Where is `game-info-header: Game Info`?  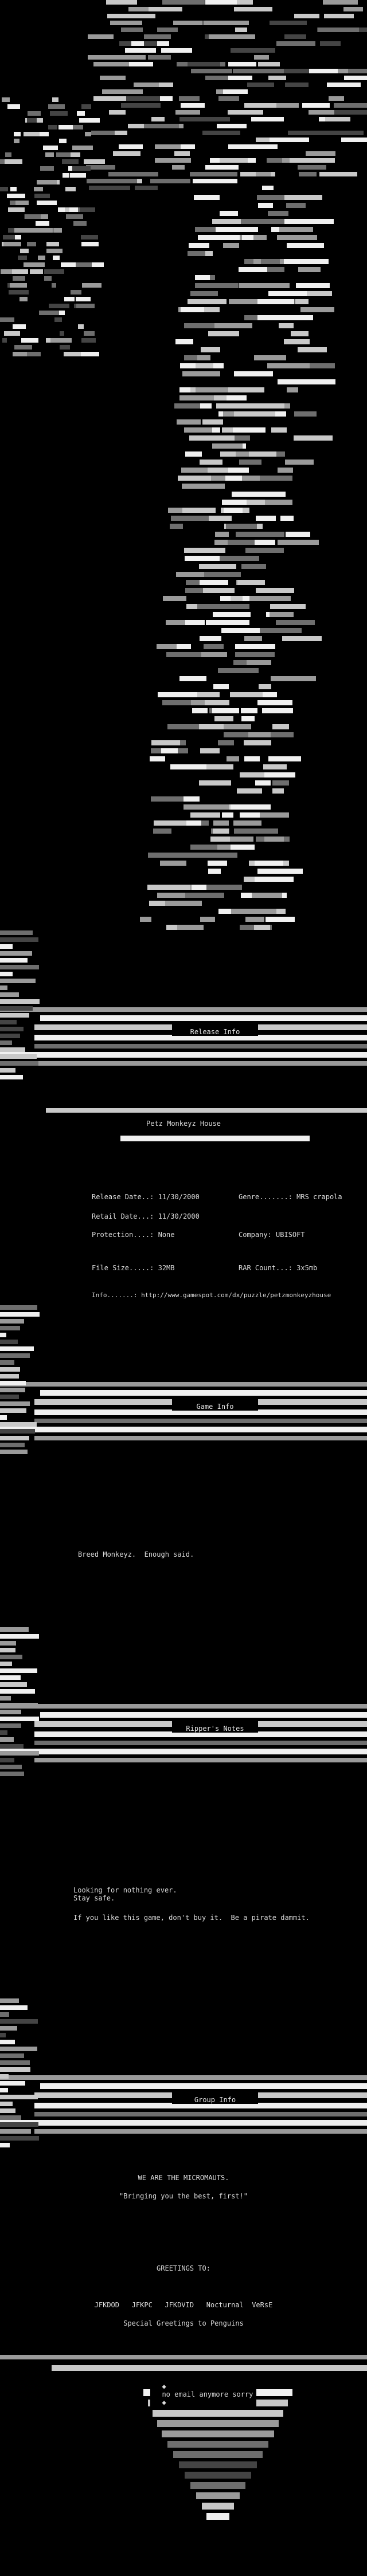 game-info-header: Game Info is located at coordinates (215, 1407).